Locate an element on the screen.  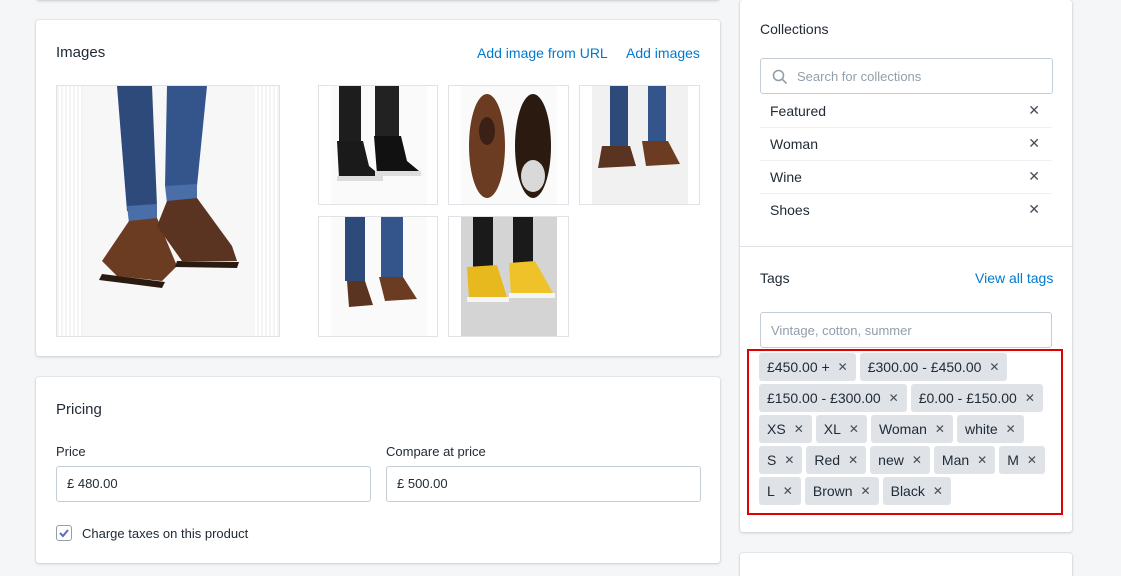
view-all-tags-link: View all tags is located at coordinates (1014, 278).